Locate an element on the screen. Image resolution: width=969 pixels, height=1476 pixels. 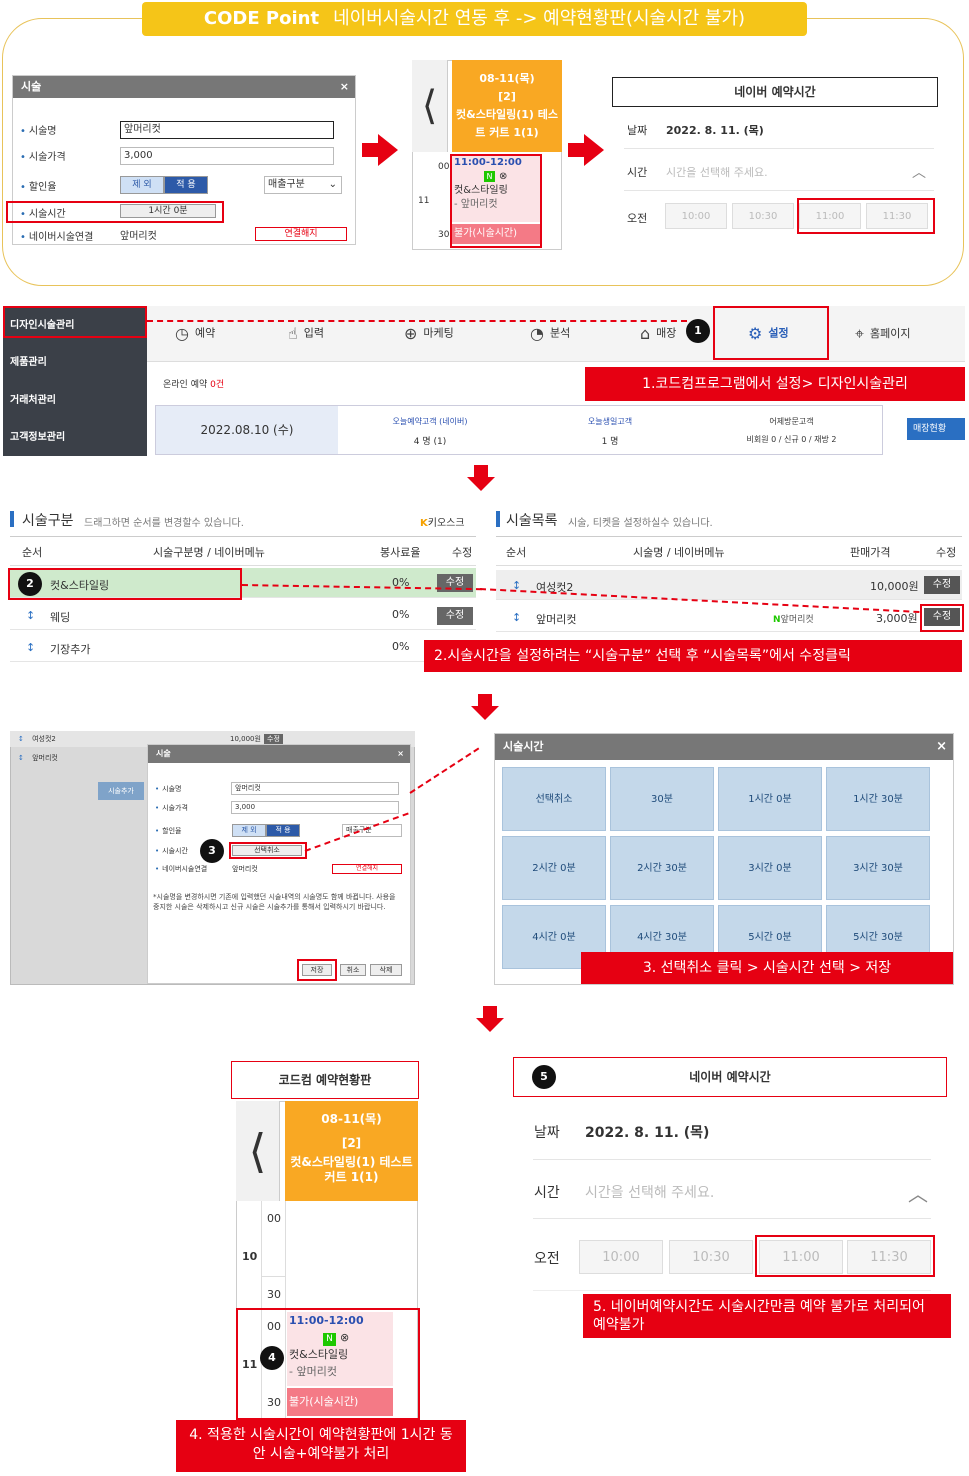
add-service-button: 시술추가 is located at coordinates (121, 791).